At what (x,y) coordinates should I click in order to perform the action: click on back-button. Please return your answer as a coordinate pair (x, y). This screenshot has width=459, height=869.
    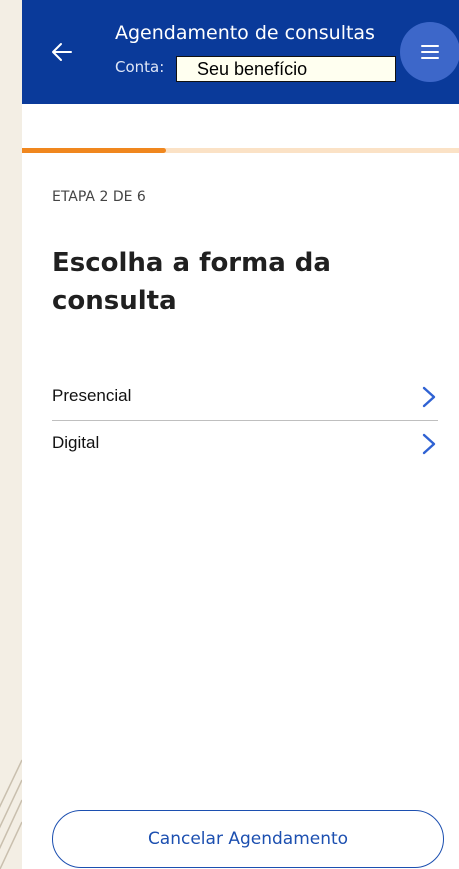
    Looking at the image, I should click on (62, 52).